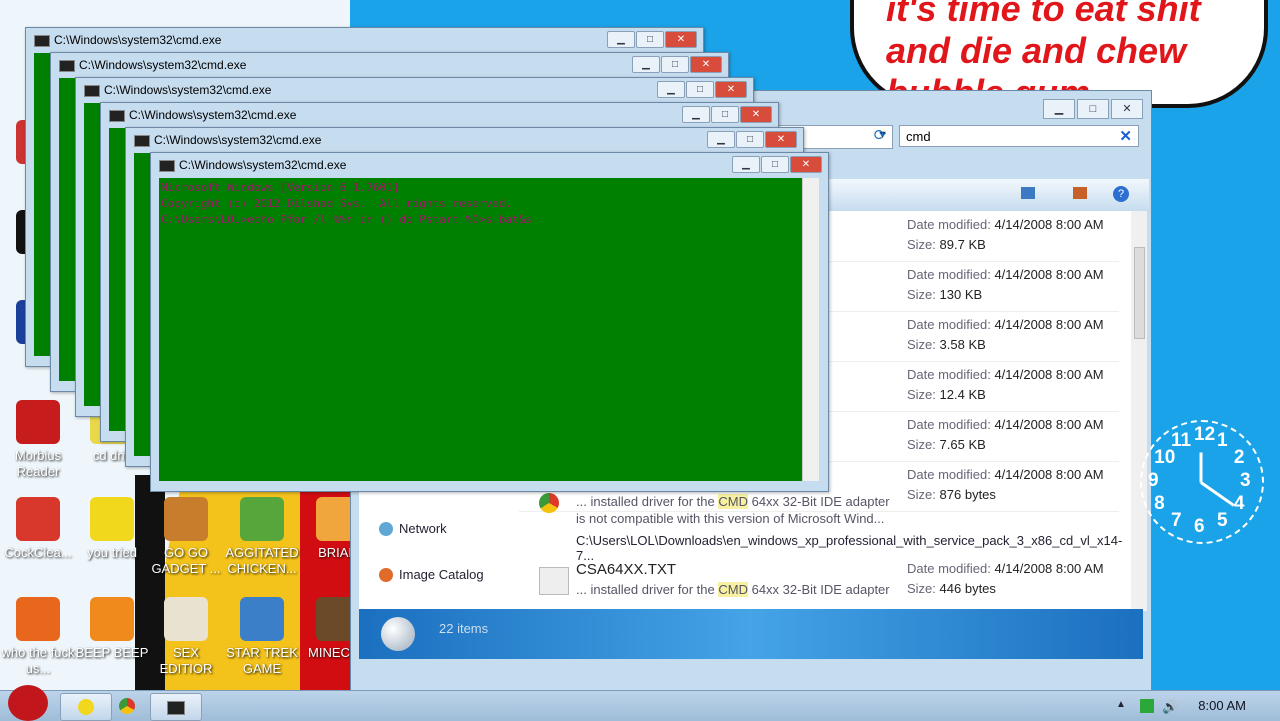  What do you see at coordinates (28, 703) in the screenshot?
I see `start-button` at bounding box center [28, 703].